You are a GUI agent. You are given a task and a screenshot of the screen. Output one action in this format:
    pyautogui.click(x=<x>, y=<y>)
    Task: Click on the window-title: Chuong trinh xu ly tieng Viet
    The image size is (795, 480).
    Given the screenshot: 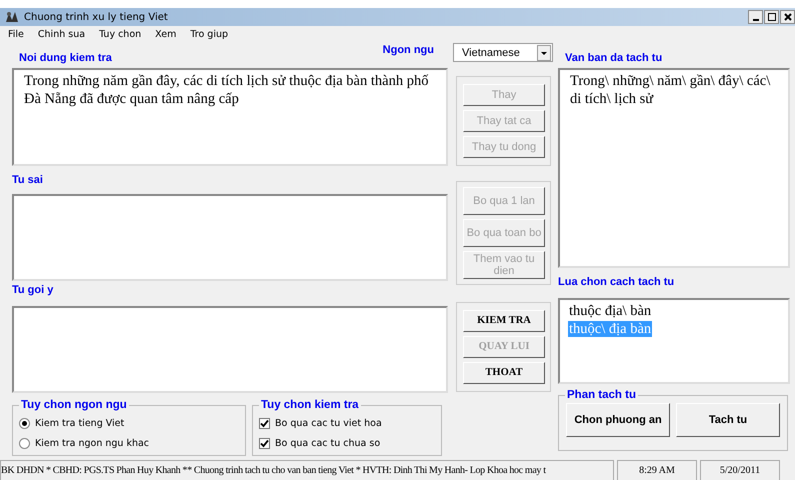 What is the action you would take?
    pyautogui.click(x=96, y=17)
    